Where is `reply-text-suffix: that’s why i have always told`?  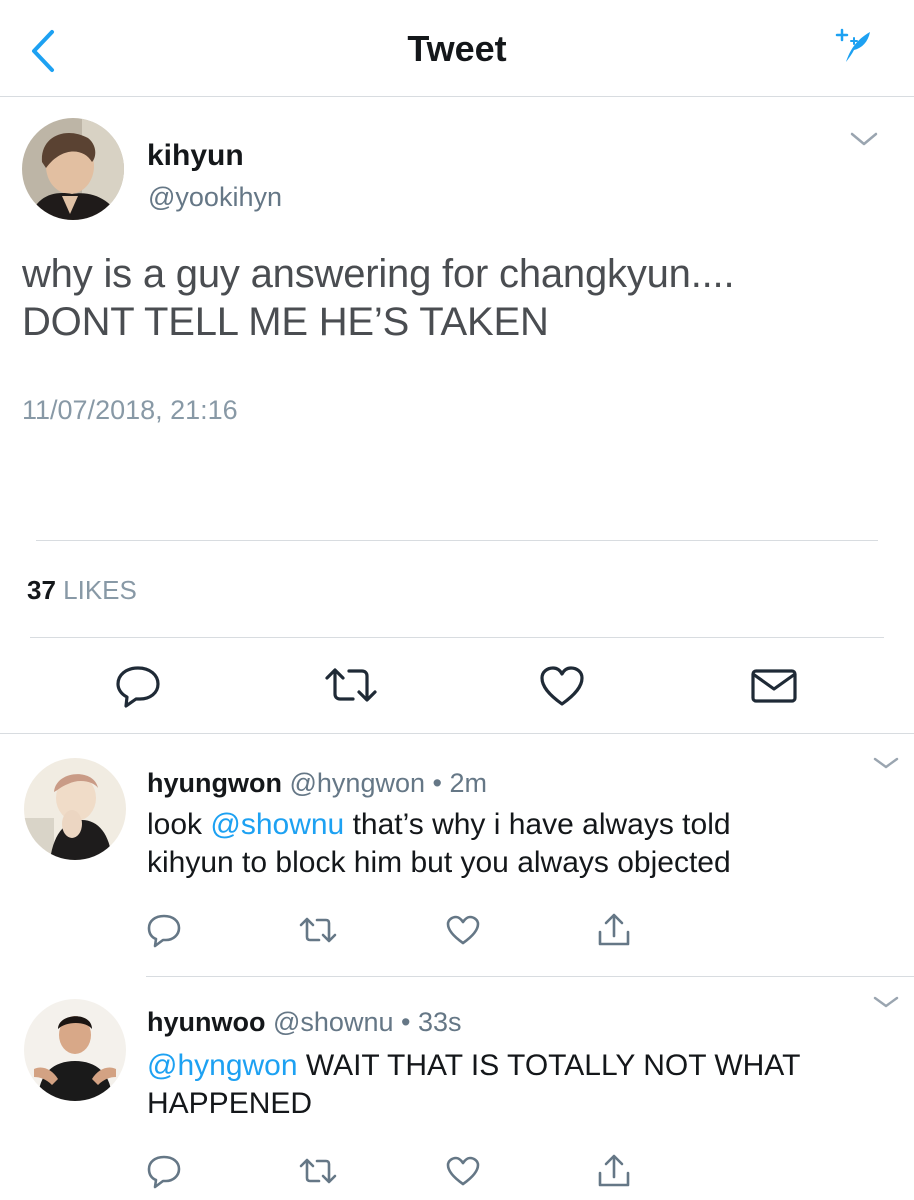
reply-text-suffix: that’s why i have always told is located at coordinates (537, 824).